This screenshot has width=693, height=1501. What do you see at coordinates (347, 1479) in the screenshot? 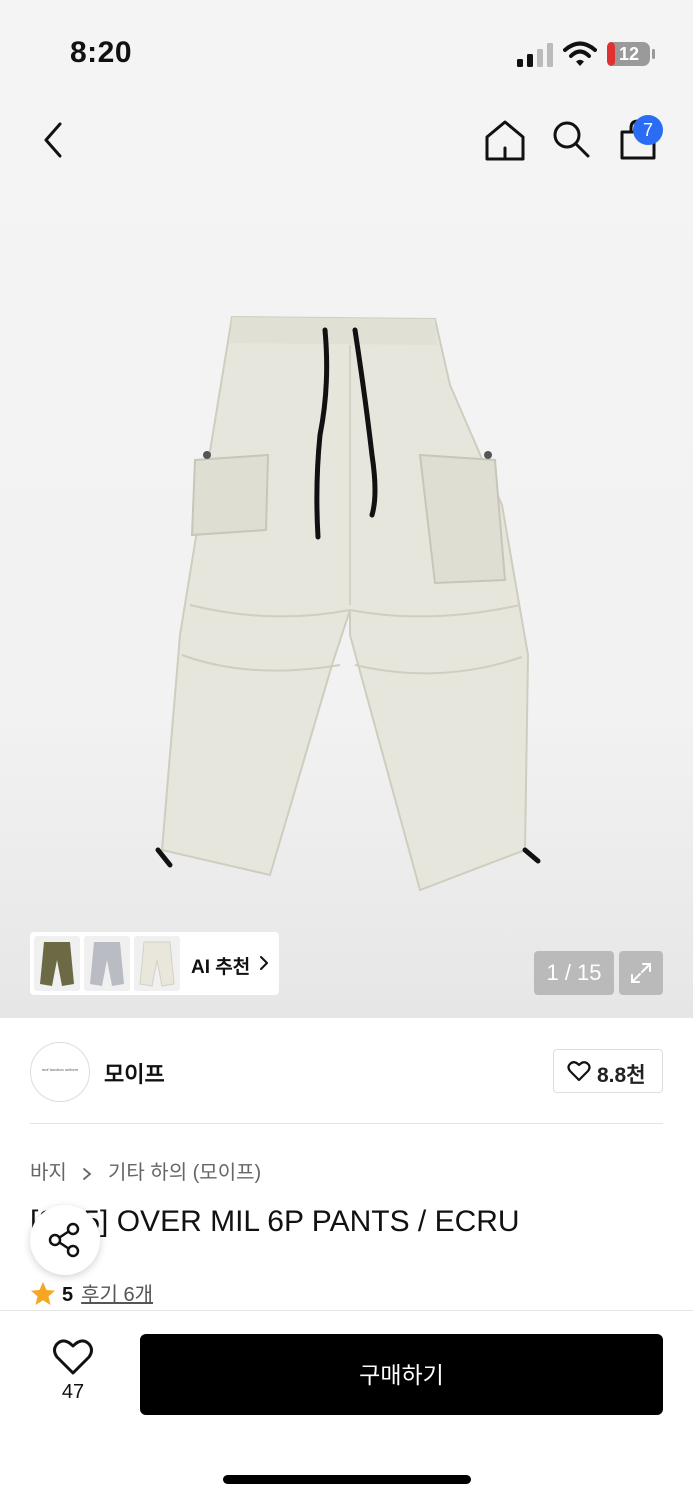
I see `home-indicator` at bounding box center [347, 1479].